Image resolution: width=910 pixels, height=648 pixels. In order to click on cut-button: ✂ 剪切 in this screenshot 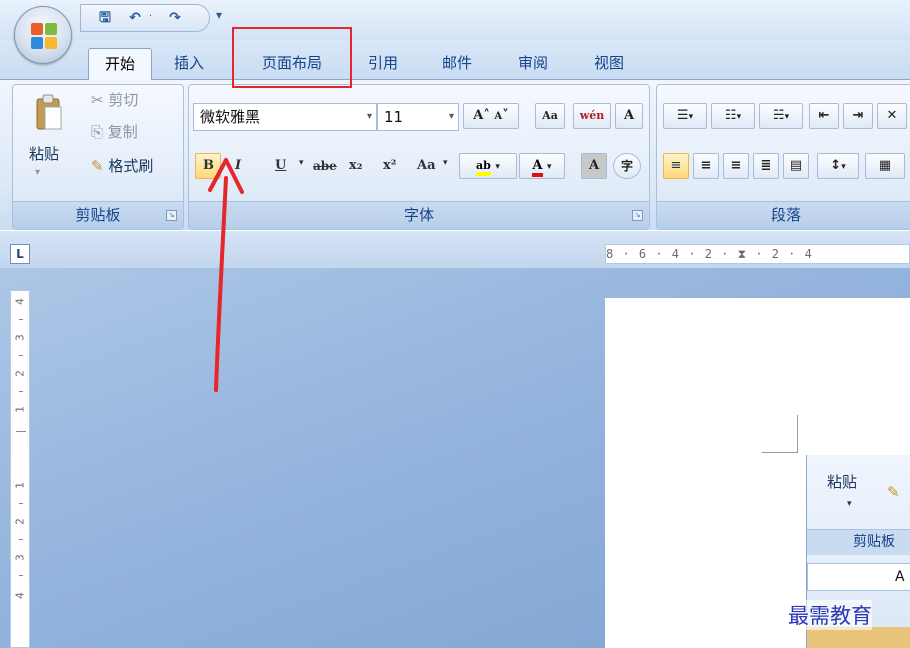, I will do `click(114, 99)`.